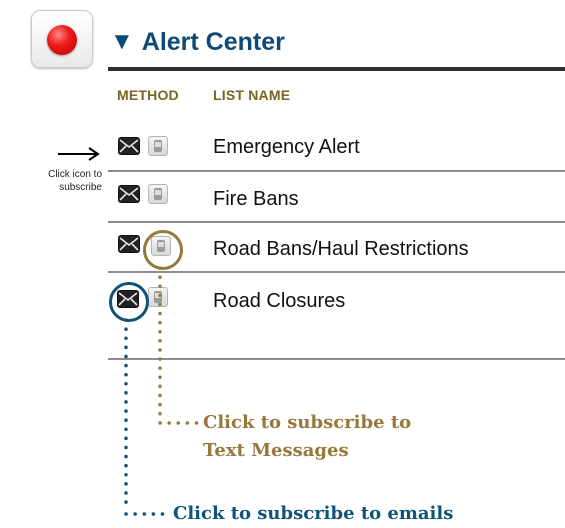 This screenshot has height=528, width=565. Describe the element at coordinates (276, 450) in the screenshot. I see `callout-line: Text Messages` at that location.